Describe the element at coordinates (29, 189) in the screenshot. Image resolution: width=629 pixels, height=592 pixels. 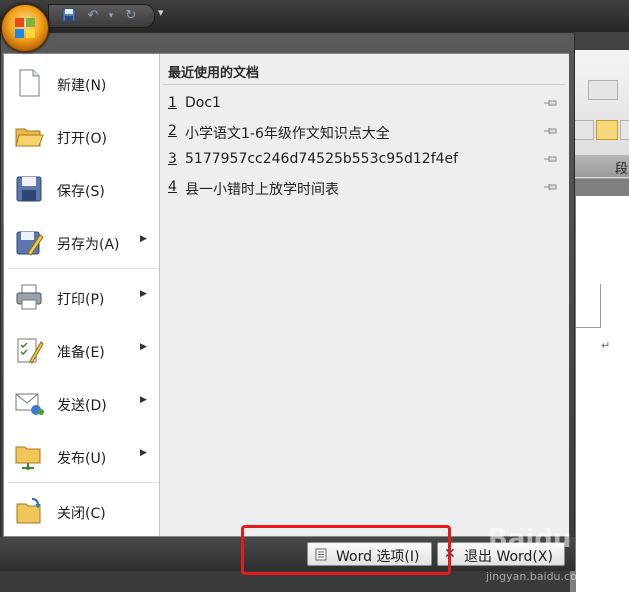
I see `save-disk-icon` at that location.